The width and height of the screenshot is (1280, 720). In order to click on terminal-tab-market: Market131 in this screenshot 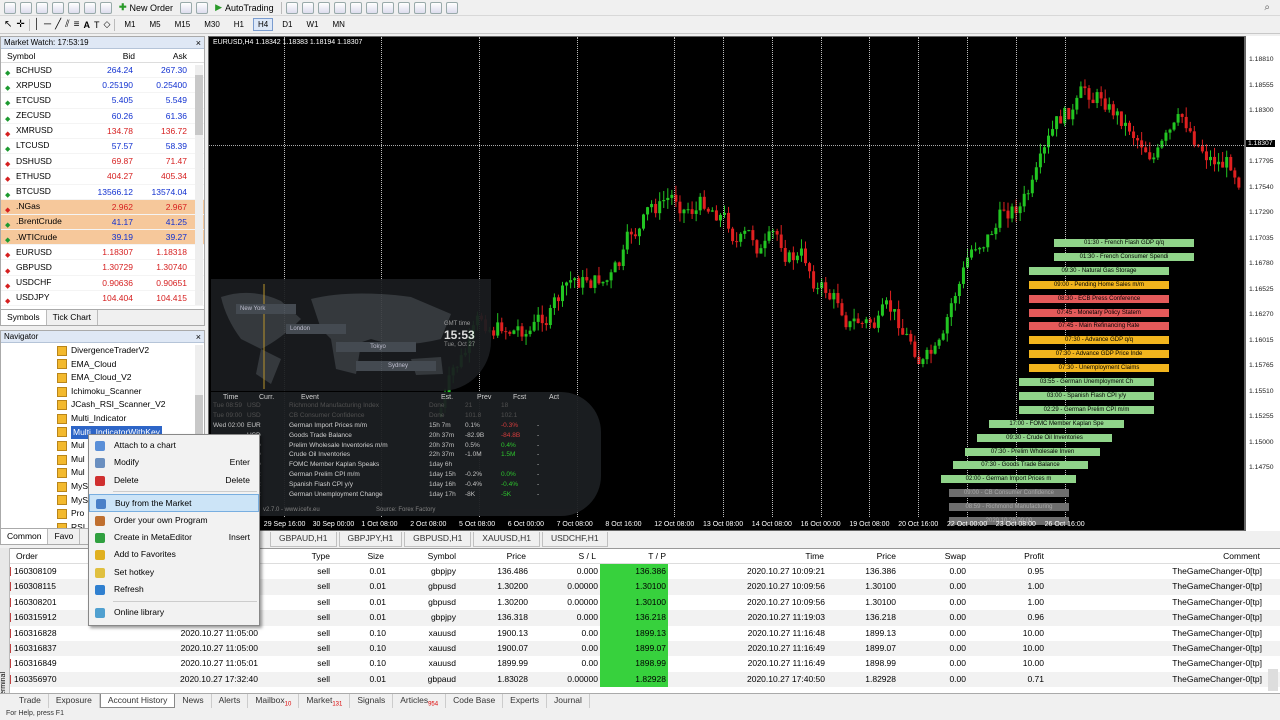, I will do `click(325, 701)`.